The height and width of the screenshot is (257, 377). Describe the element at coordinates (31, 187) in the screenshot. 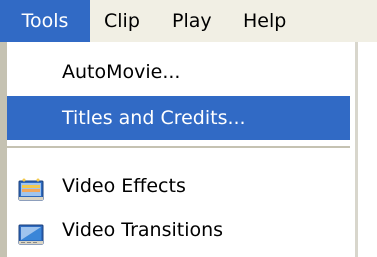

I see `video-effects-icon` at that location.